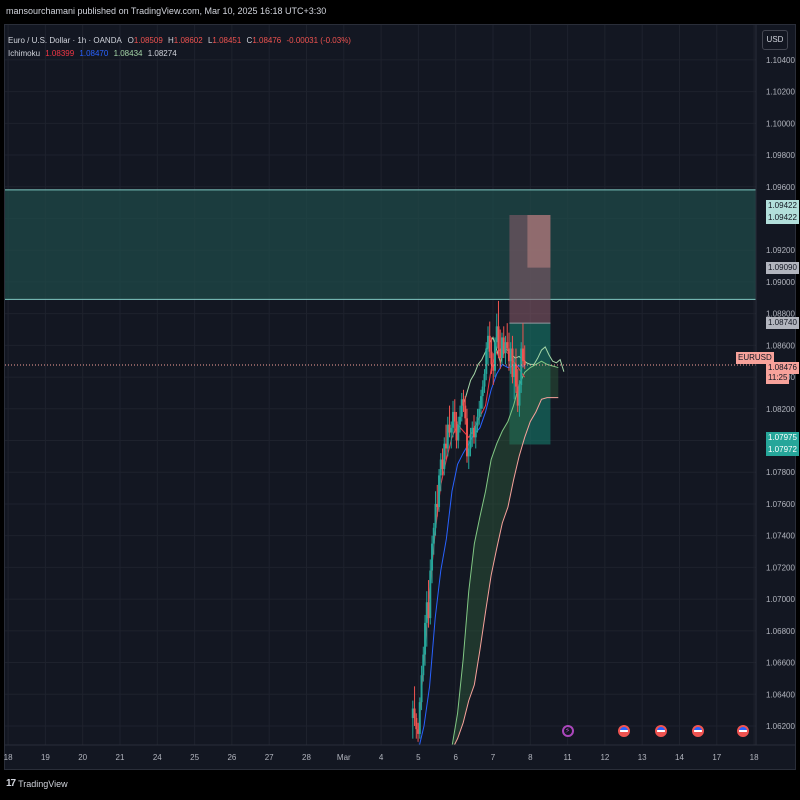 The width and height of the screenshot is (800, 800). Describe the element at coordinates (539, 241) in the screenshot. I see `stop-loss-partial-zone` at that location.